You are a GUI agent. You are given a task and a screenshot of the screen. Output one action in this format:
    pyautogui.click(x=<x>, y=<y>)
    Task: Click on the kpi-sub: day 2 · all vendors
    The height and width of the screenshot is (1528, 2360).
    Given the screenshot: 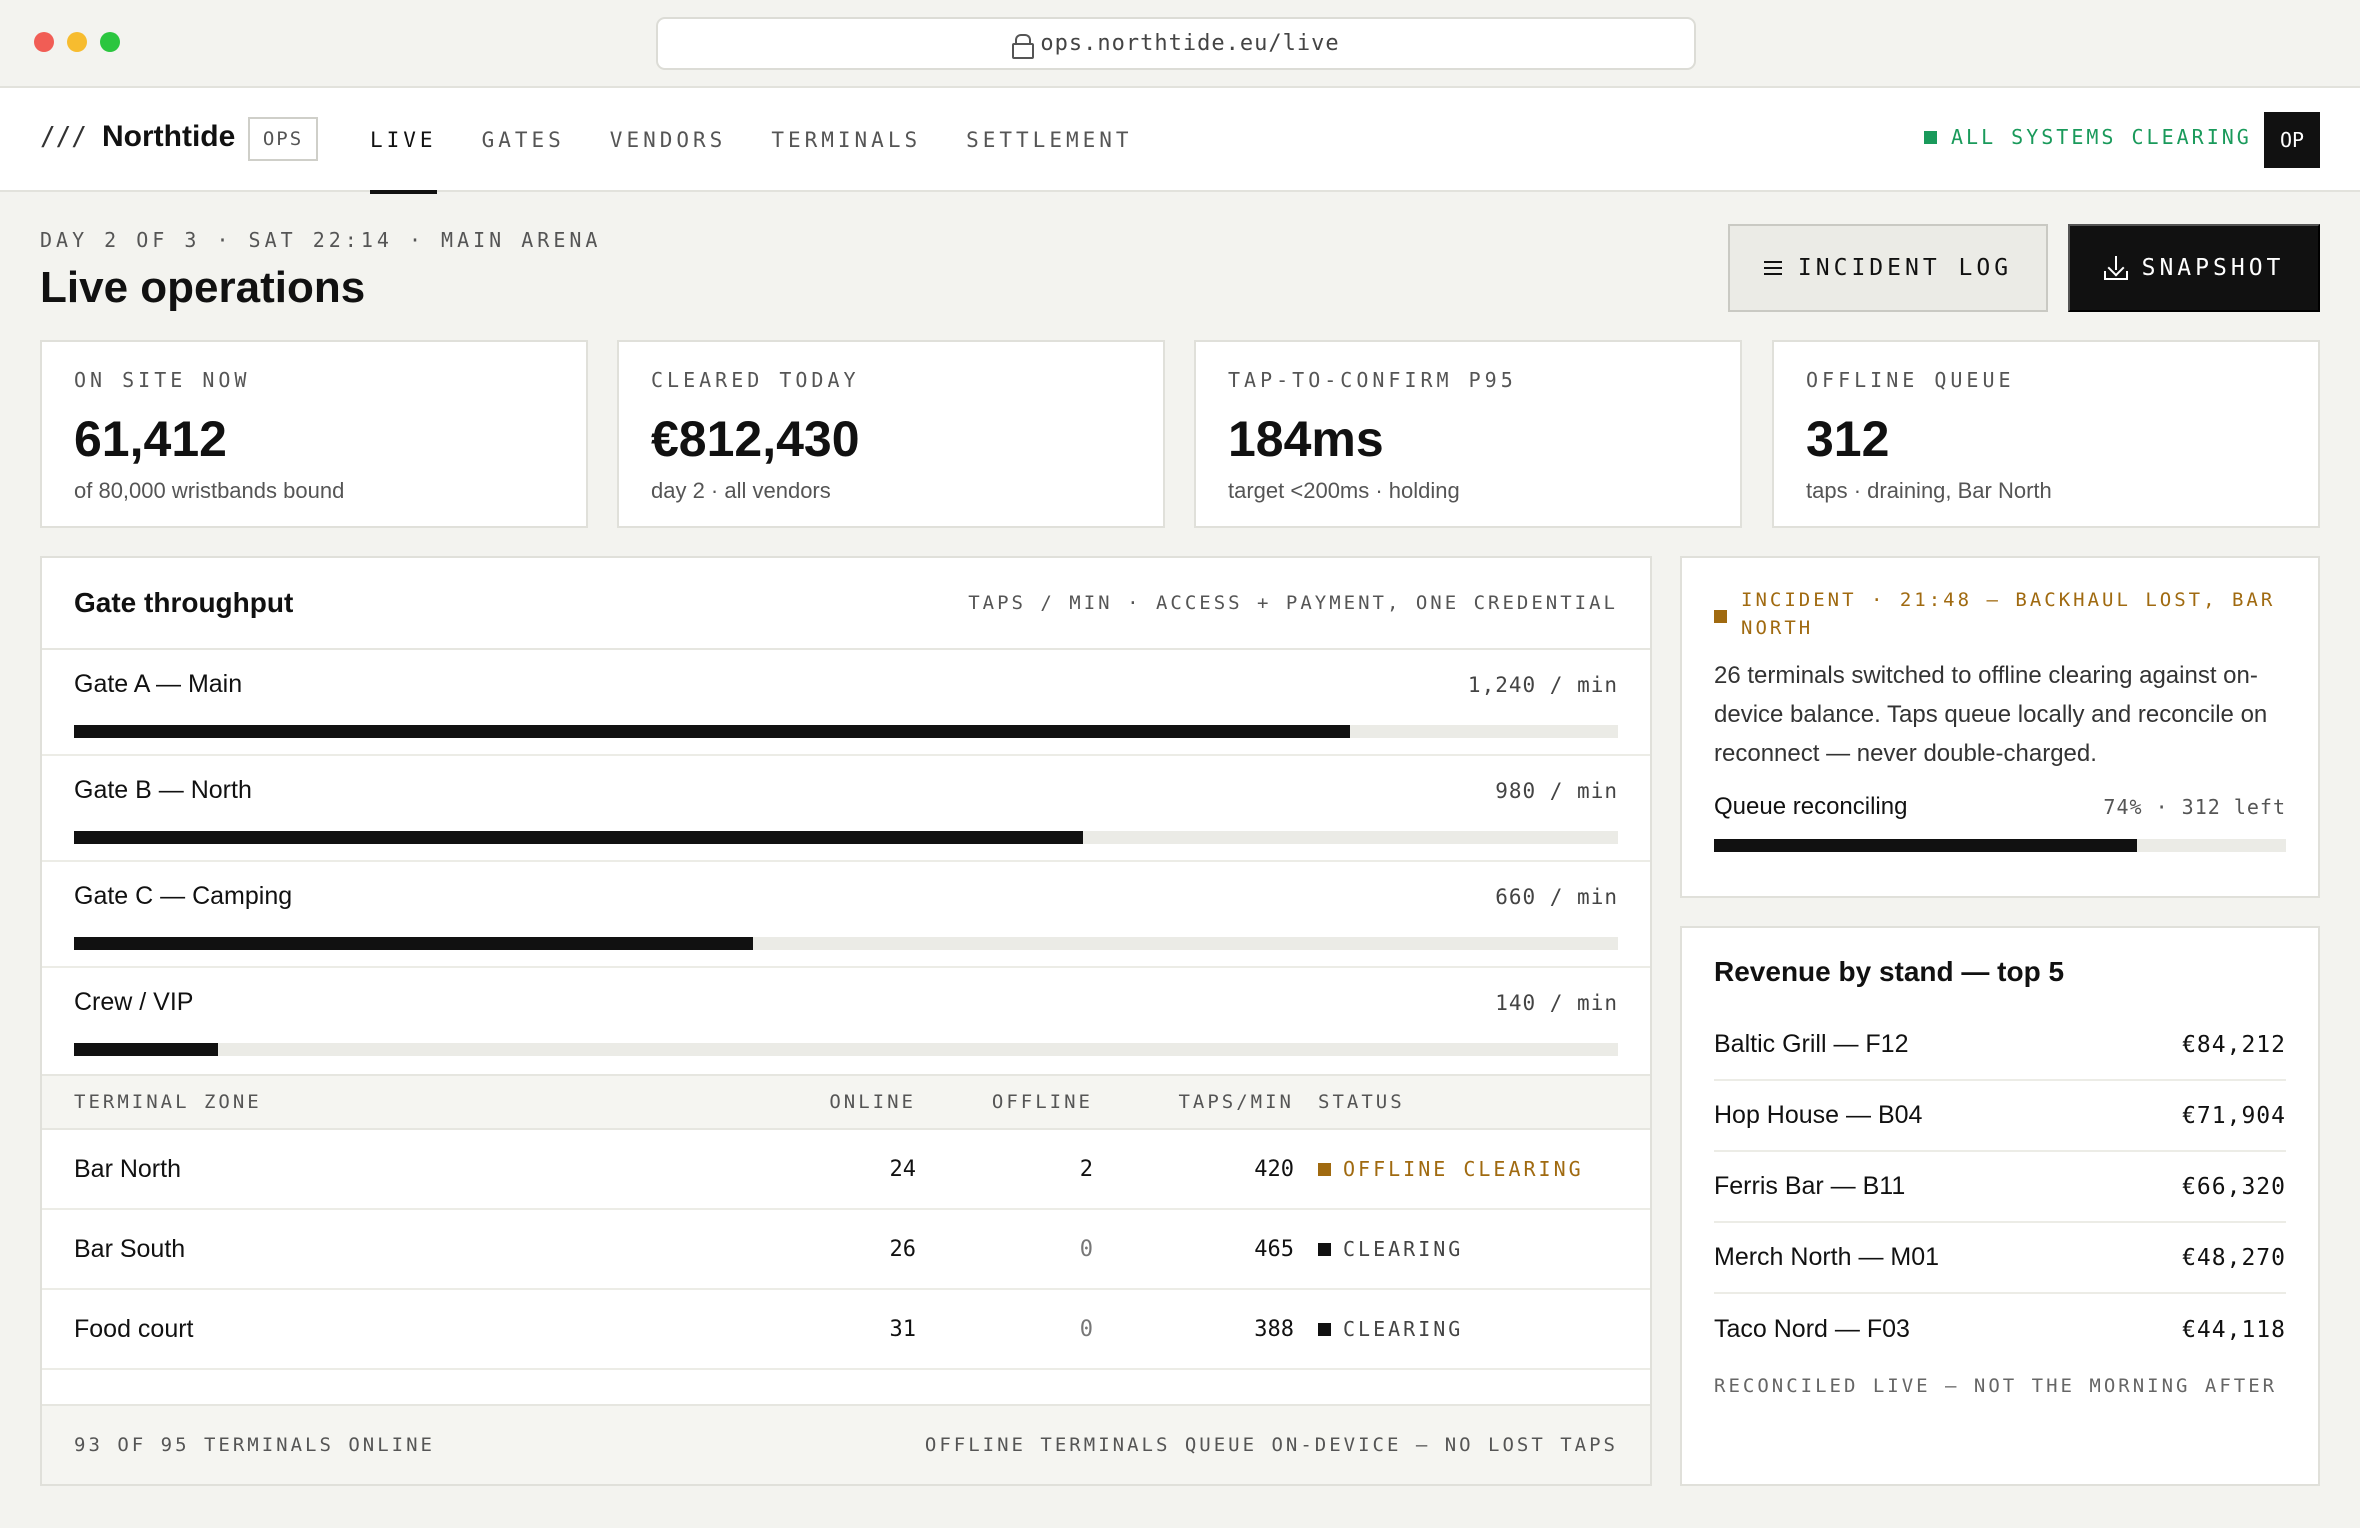 What is the action you would take?
    pyautogui.click(x=741, y=490)
    